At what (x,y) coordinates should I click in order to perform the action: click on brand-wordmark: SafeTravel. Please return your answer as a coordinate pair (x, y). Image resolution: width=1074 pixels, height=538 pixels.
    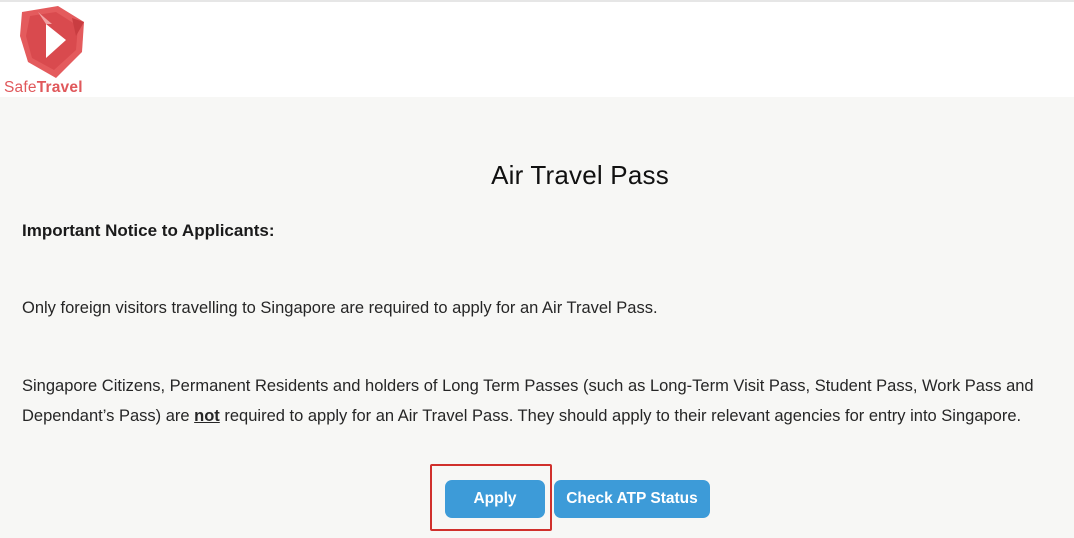
    Looking at the image, I should click on (43, 88).